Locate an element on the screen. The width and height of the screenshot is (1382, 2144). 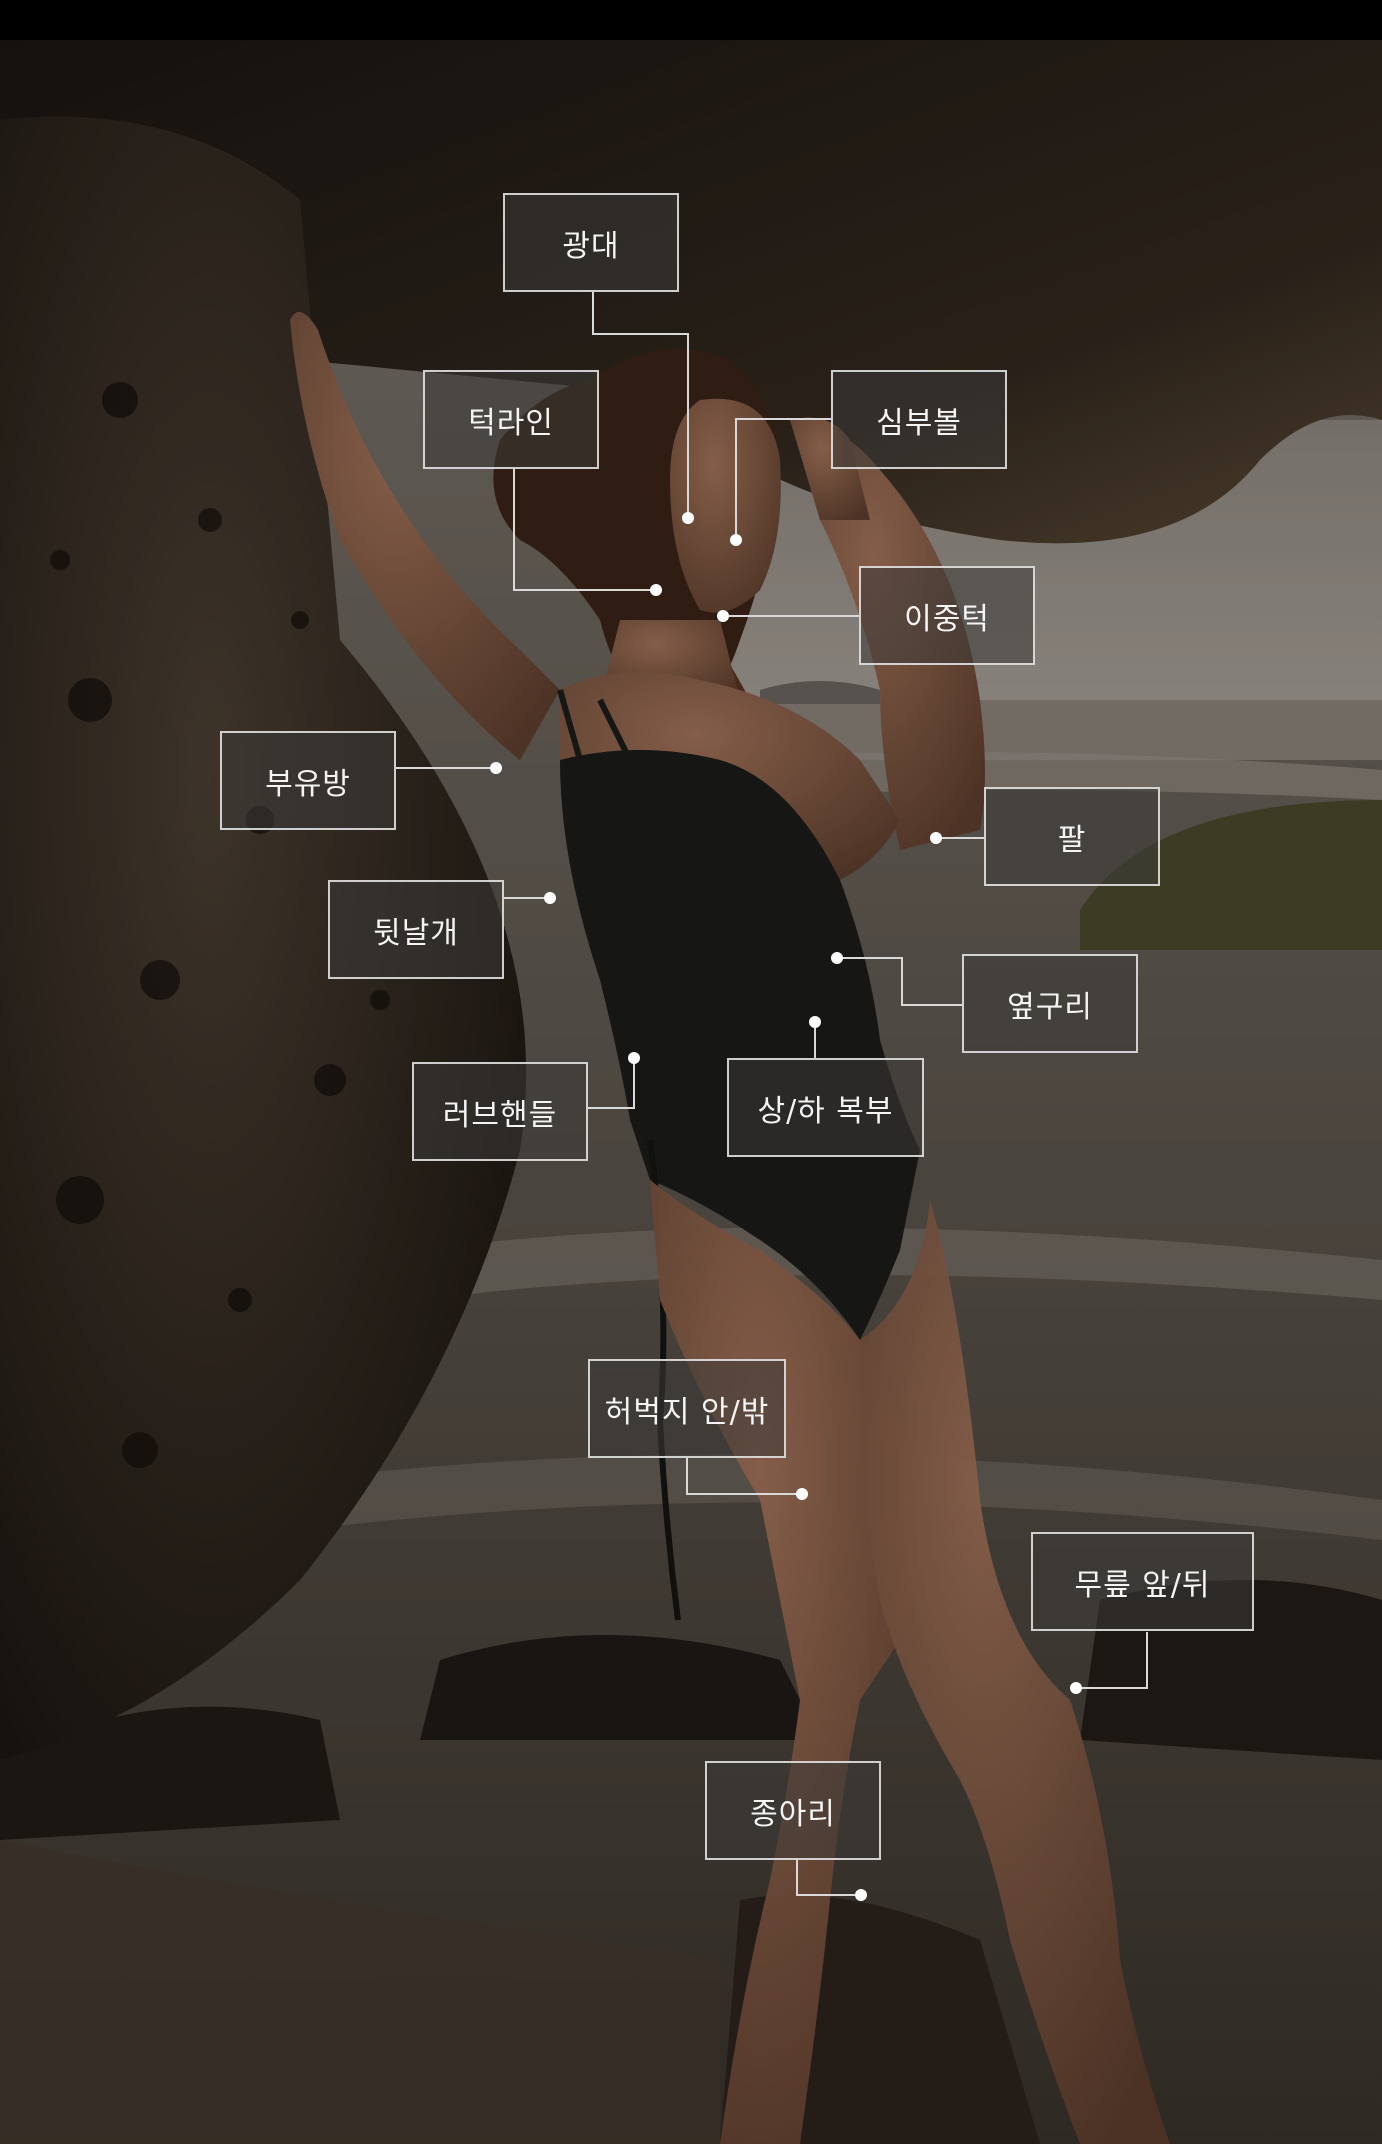
label-double-chin: 이중턱 is located at coordinates (947, 615).